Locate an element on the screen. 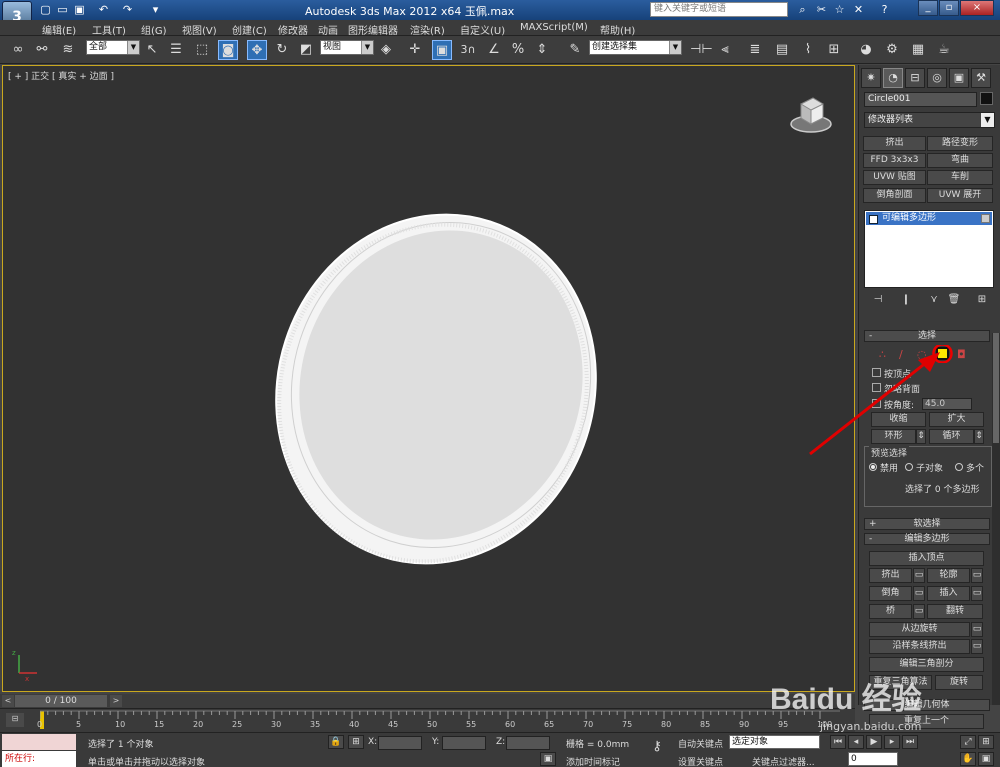 This screenshot has height=767, width=1000. rectangular-selection-icon: ⬚ is located at coordinates (202, 50).